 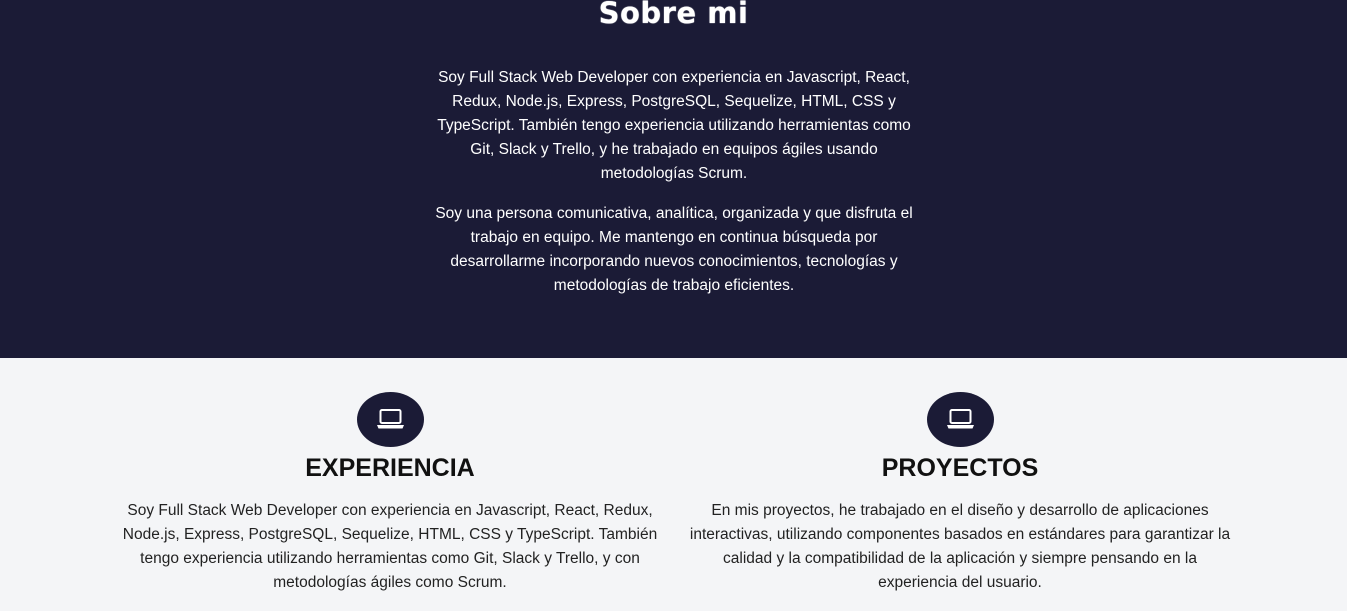 What do you see at coordinates (960, 468) in the screenshot?
I see `projects-title: PROYECTOS` at bounding box center [960, 468].